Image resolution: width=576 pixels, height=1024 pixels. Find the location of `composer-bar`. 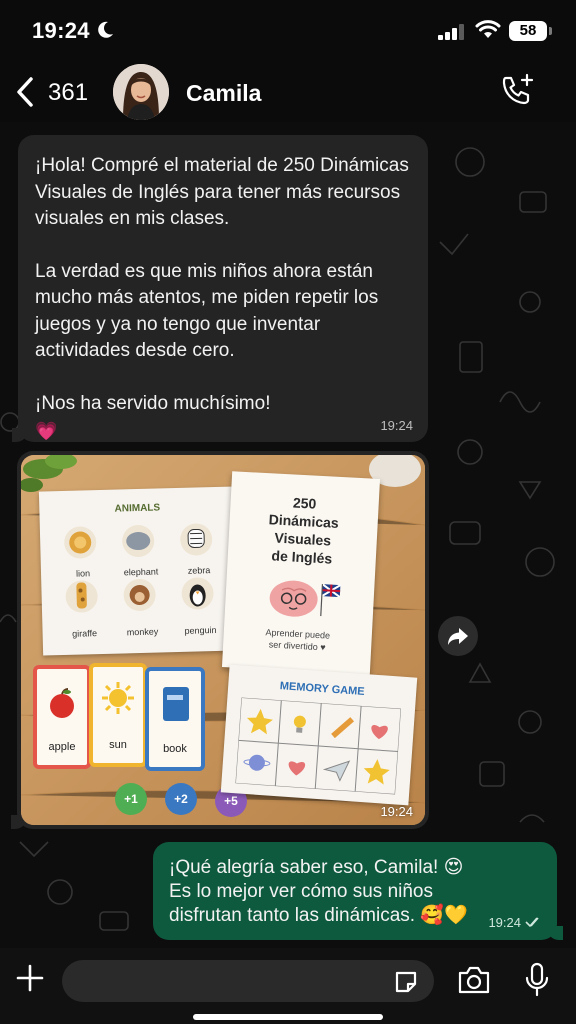

composer-bar is located at coordinates (288, 986).